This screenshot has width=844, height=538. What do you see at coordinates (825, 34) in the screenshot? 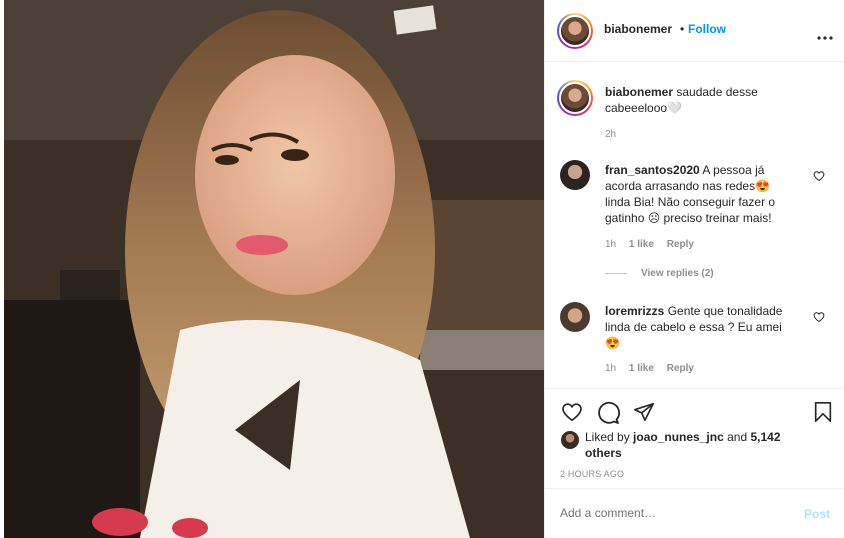
I see `more-options-icon` at bounding box center [825, 34].